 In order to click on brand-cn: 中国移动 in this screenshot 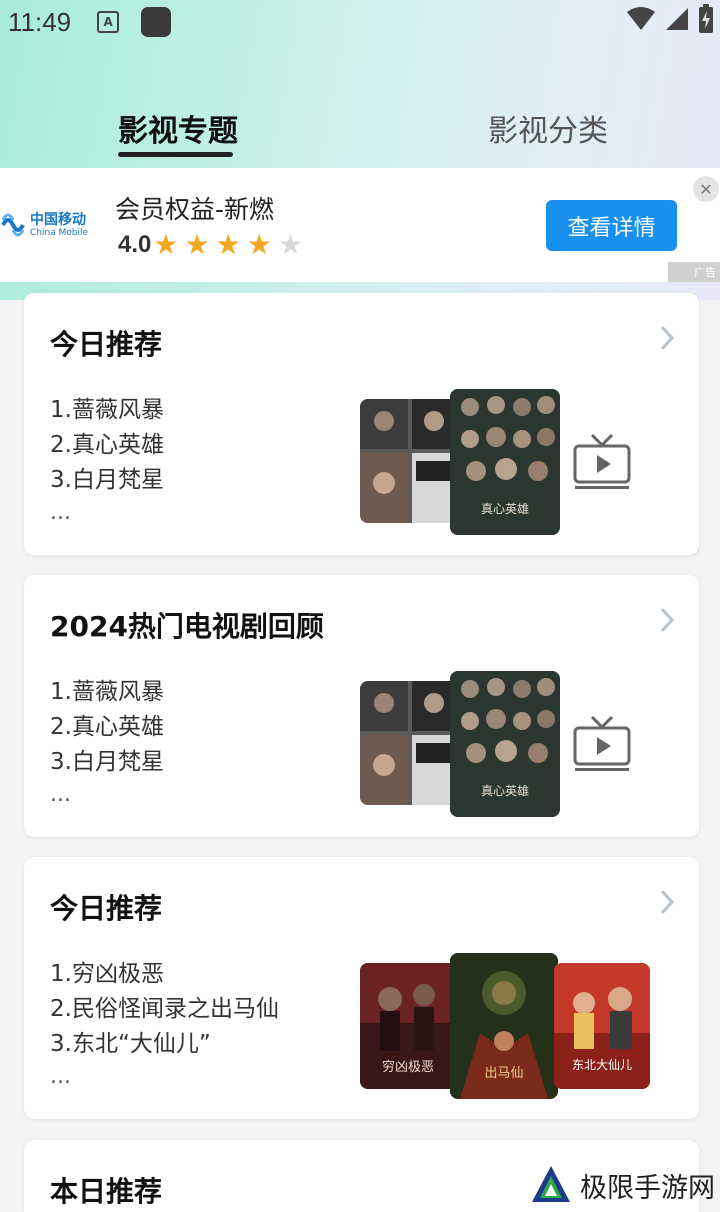, I will do `click(58, 219)`.